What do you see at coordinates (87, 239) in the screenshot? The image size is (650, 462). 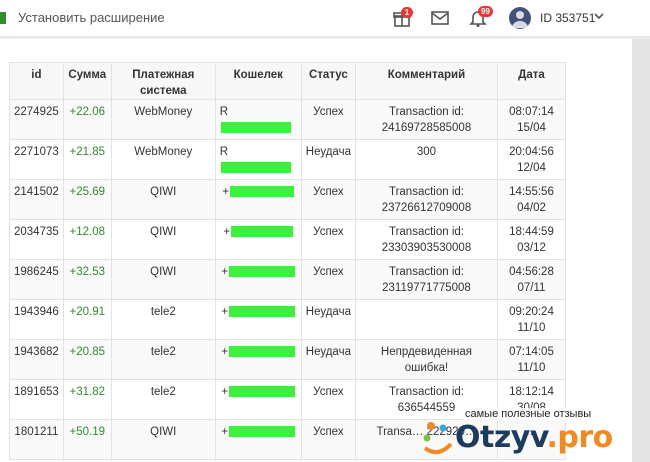 I see `cell-amount: +12.08` at bounding box center [87, 239].